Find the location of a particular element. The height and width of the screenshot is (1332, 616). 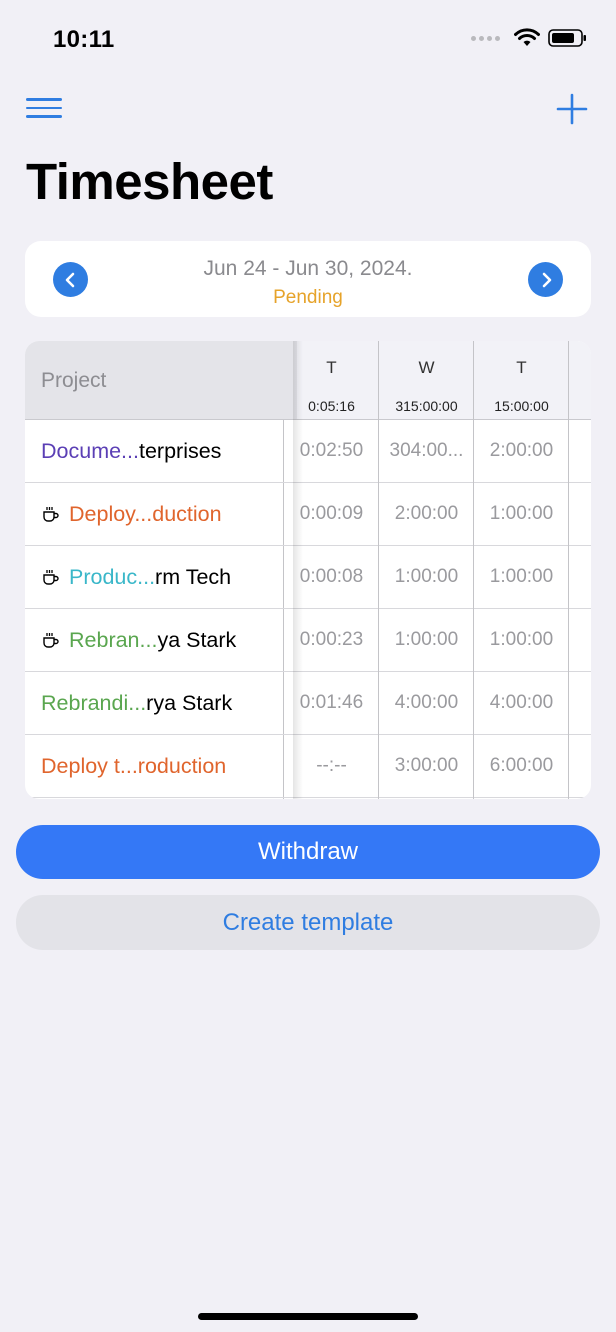

time-cell: 3:00:00 is located at coordinates (426, 766).